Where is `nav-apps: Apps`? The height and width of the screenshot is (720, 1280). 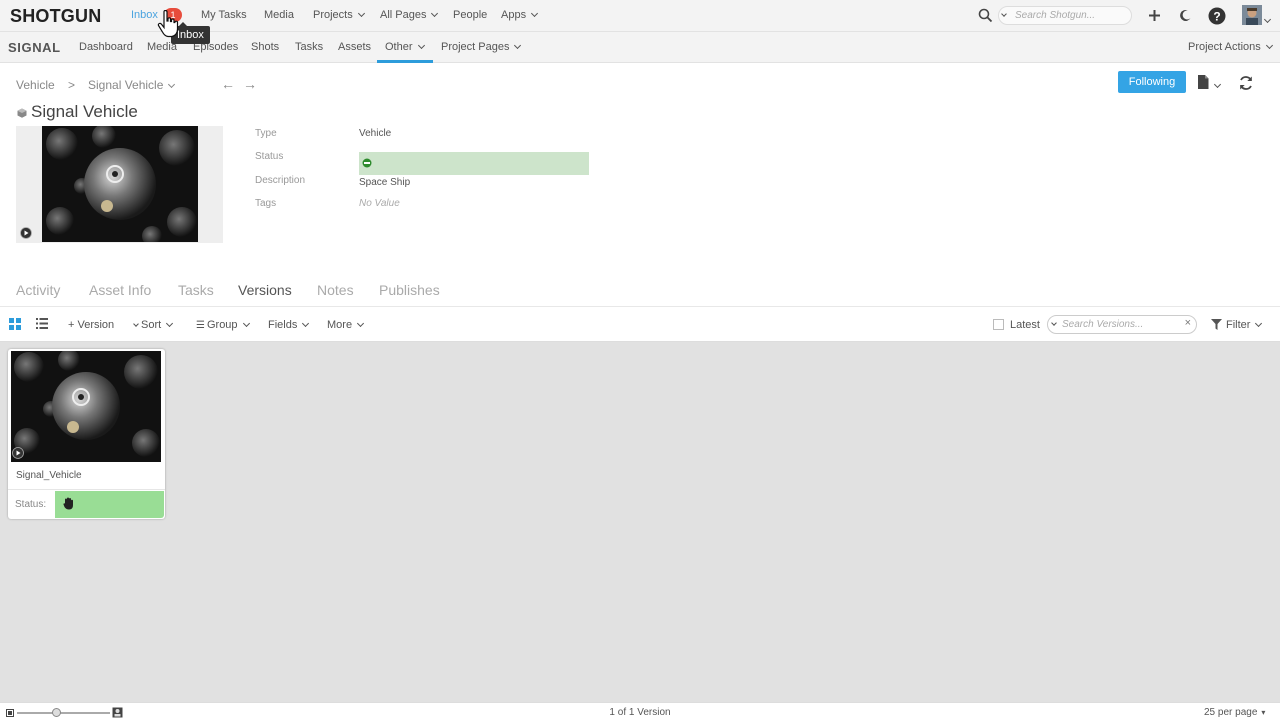
nav-apps: Apps is located at coordinates (520, 15).